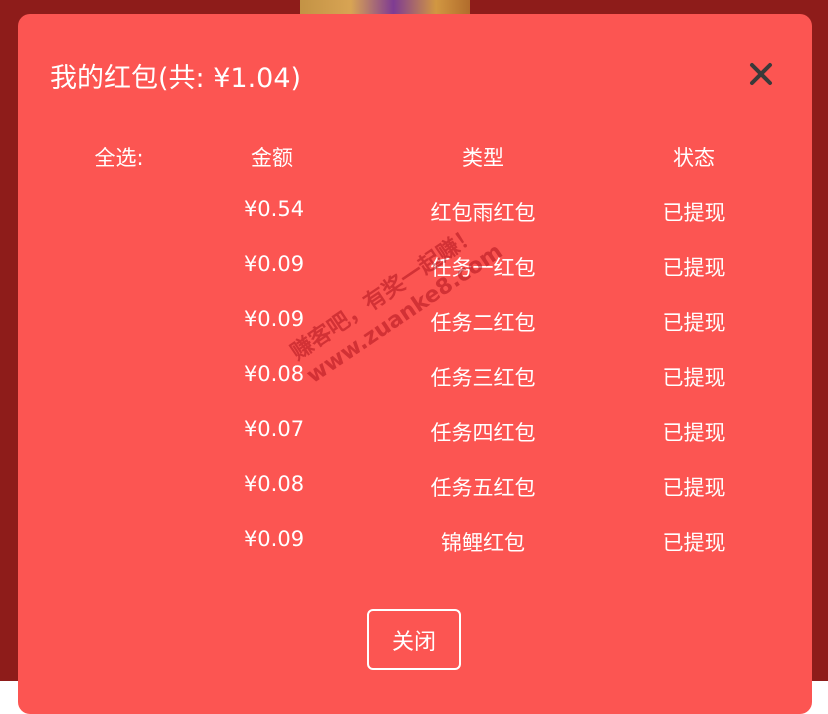 The image size is (828, 714). What do you see at coordinates (694, 158) in the screenshot?
I see `column-header-status: 状态` at bounding box center [694, 158].